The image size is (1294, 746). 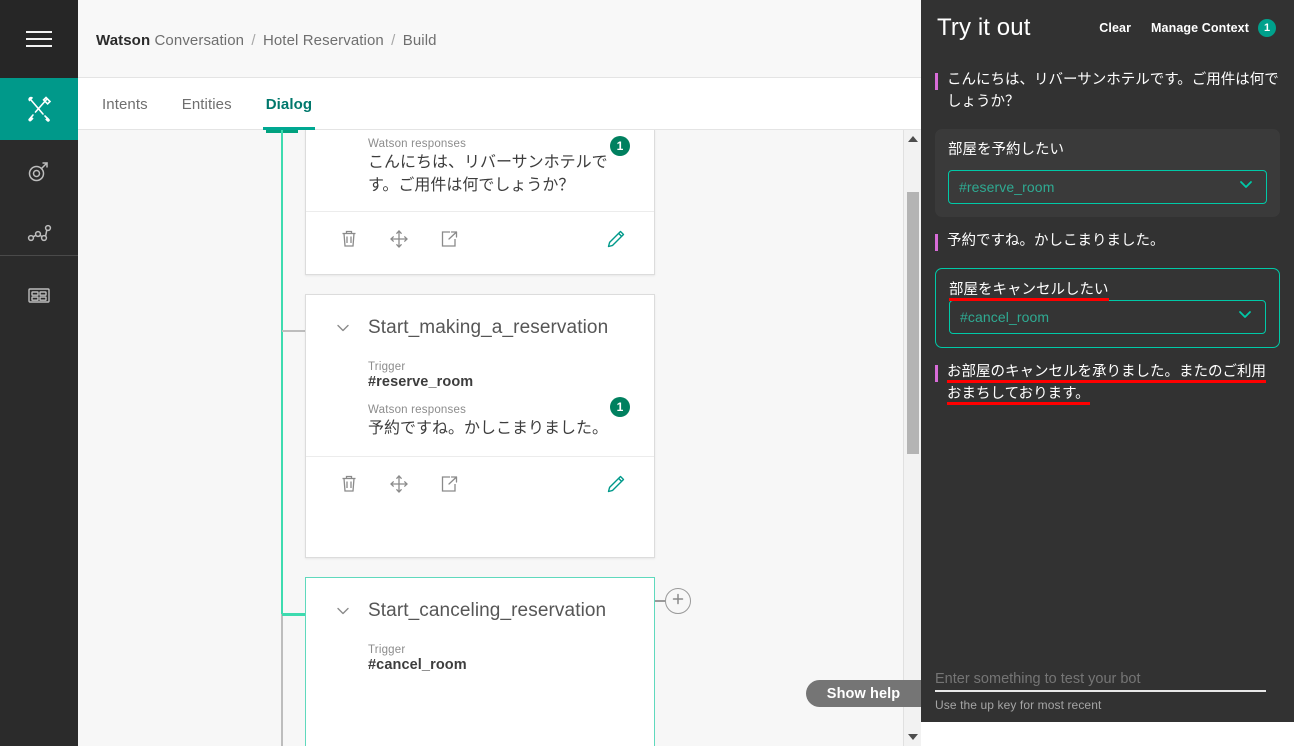 I want to click on input-hint: Use the up key for most recent, so click(x=1018, y=705).